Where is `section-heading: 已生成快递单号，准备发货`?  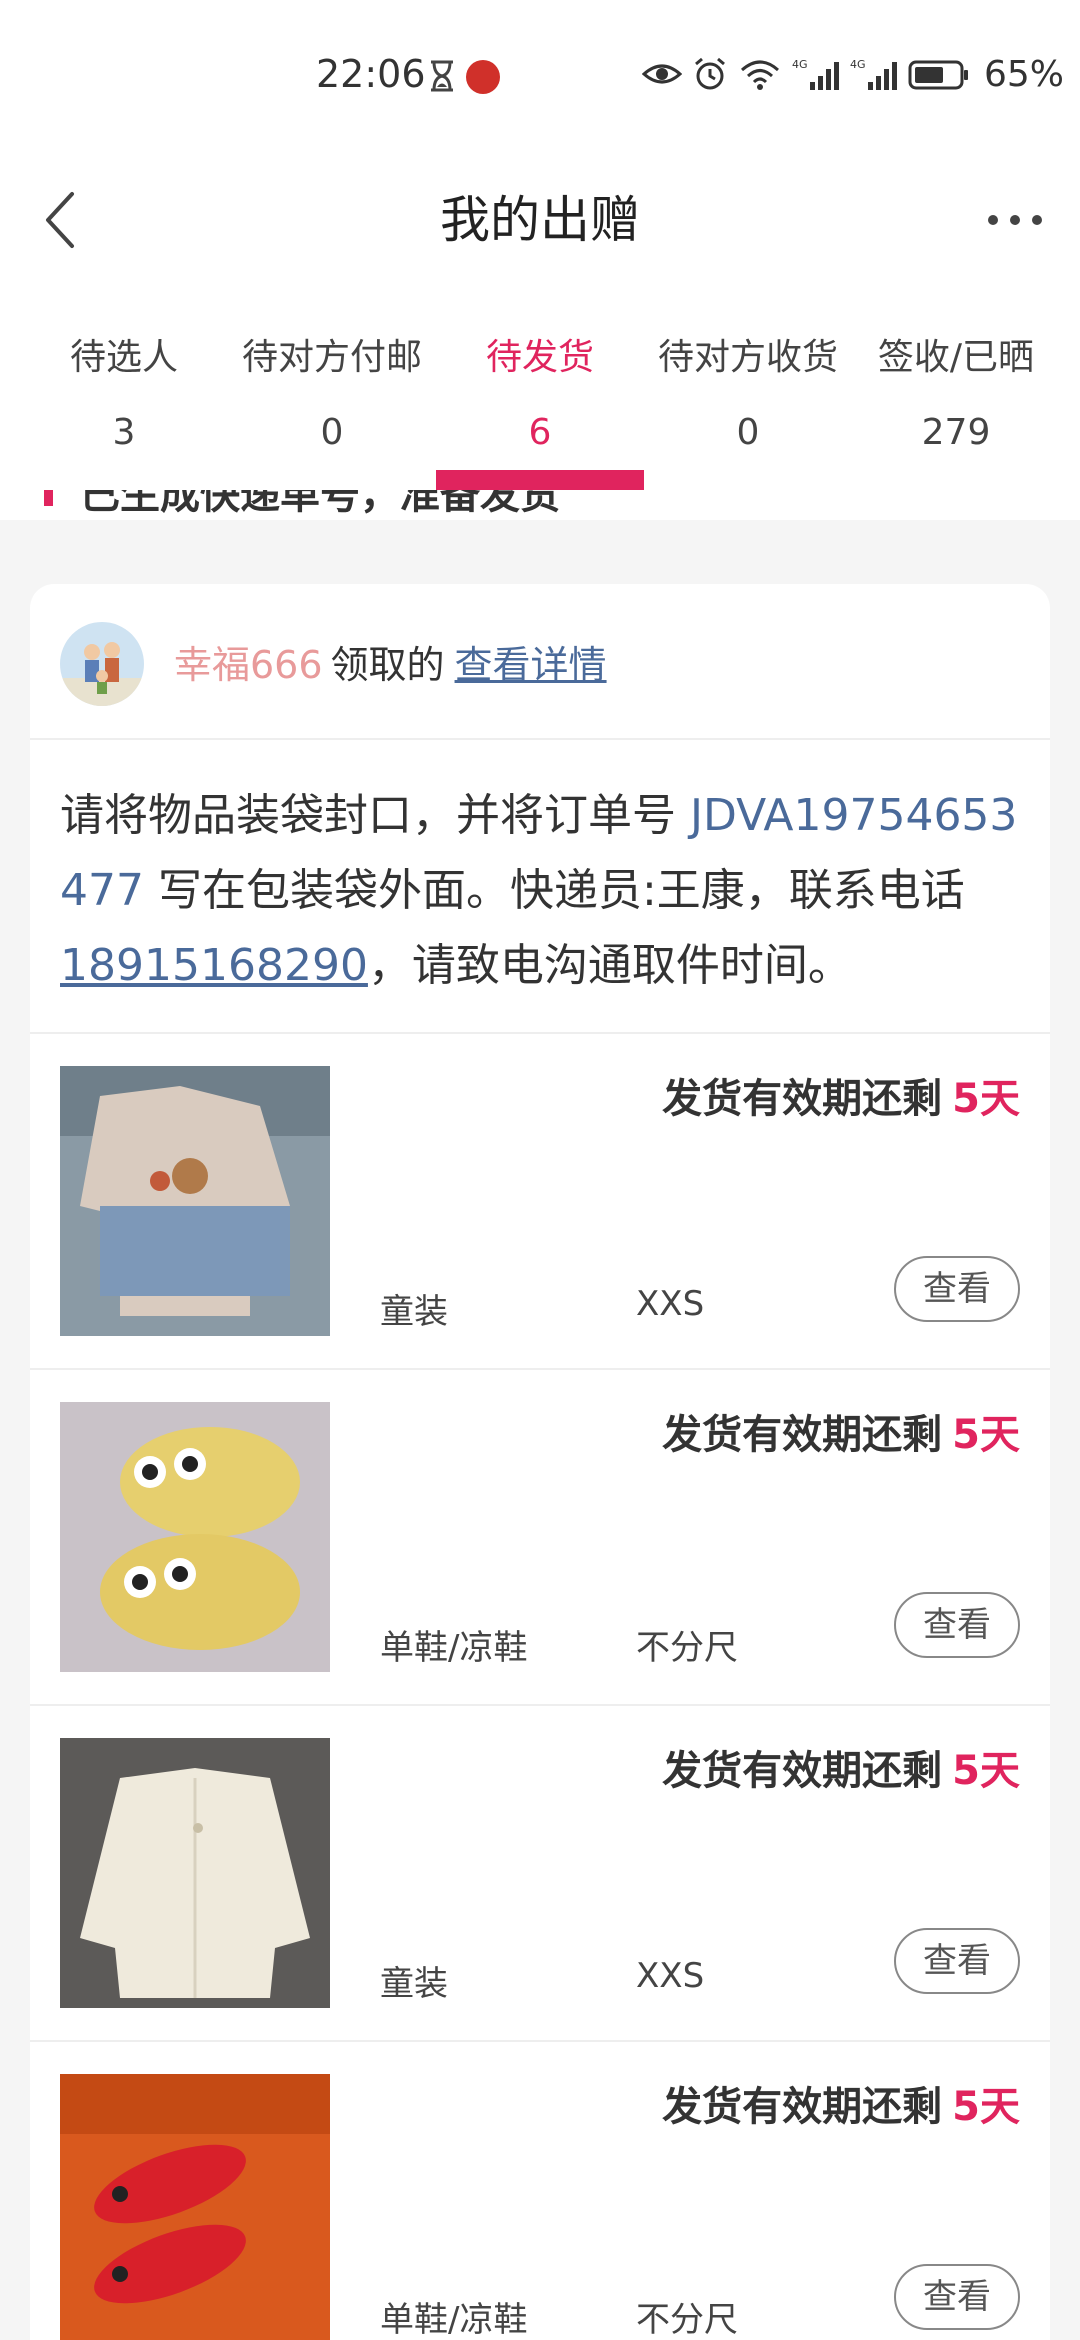 section-heading: 已生成快递单号，准备发货 is located at coordinates (320, 504).